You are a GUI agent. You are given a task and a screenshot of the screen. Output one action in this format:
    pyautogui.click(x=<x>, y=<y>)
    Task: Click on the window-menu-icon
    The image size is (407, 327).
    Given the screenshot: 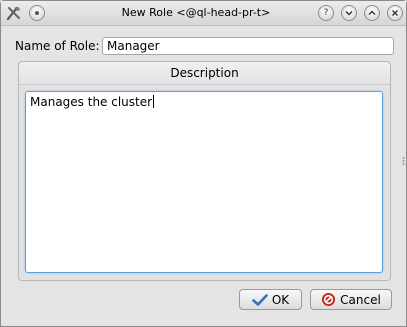 What is the action you would take?
    pyautogui.click(x=37, y=13)
    